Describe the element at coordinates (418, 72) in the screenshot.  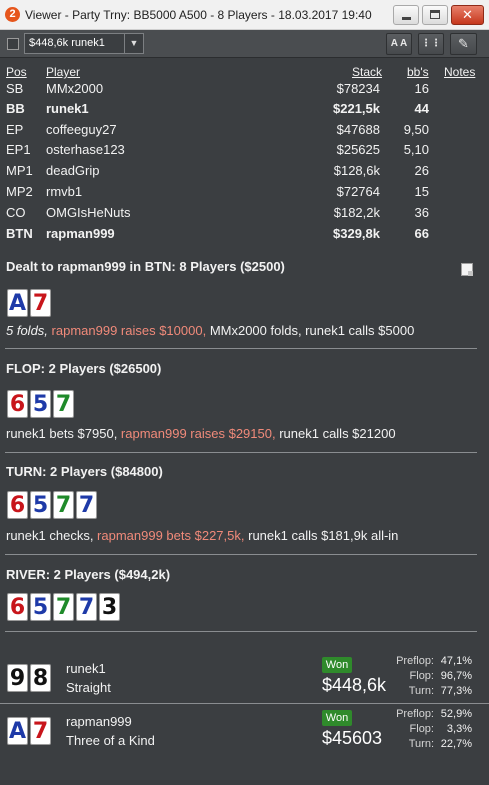
I see `header-bbs: bb's` at that location.